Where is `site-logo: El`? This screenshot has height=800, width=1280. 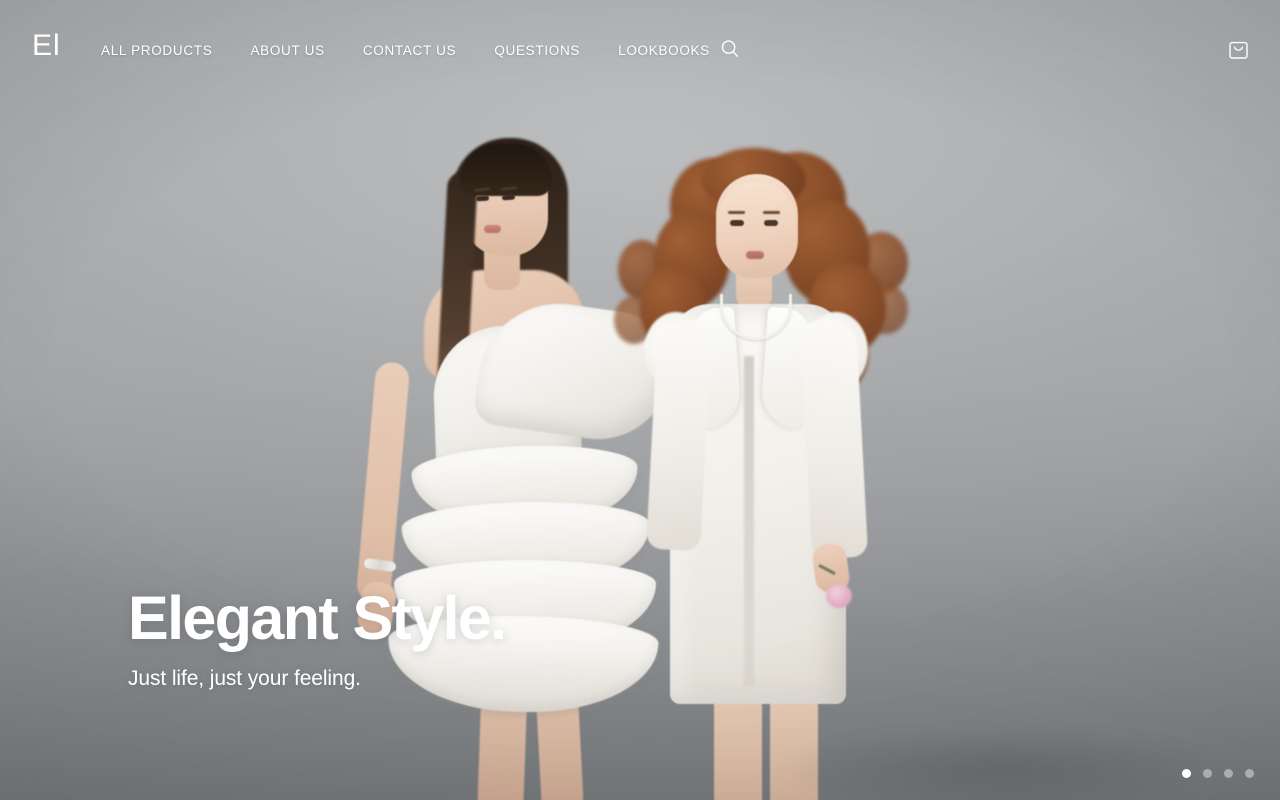 site-logo: El is located at coordinates (46, 46).